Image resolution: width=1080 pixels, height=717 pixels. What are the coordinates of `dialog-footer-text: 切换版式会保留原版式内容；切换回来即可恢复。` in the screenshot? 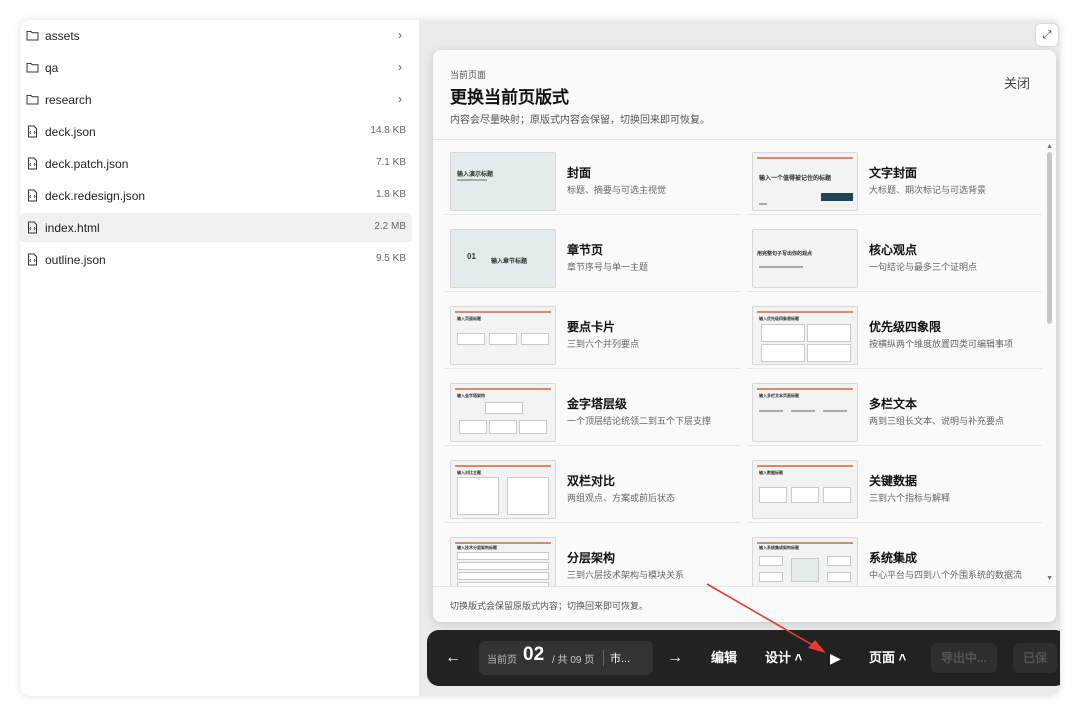 It's located at (549, 606).